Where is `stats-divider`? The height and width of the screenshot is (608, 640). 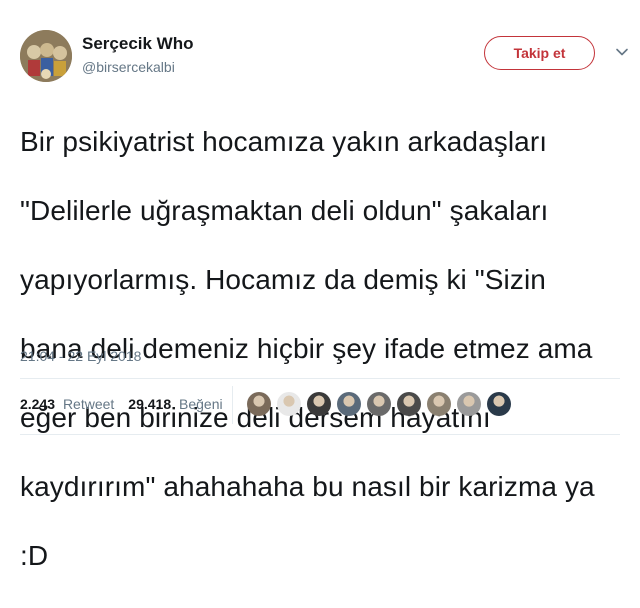
stats-divider is located at coordinates (232, 405).